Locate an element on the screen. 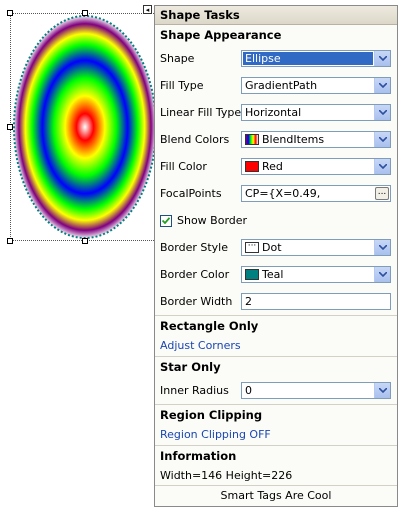  shape-value: Ellipse is located at coordinates (308, 58).